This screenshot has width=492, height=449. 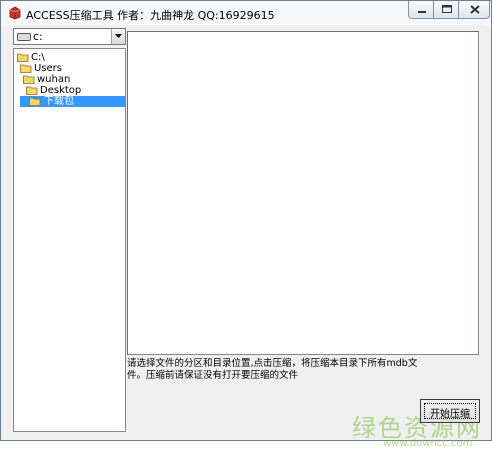 I want to click on dir-item-root: C:\, so click(x=31, y=57).